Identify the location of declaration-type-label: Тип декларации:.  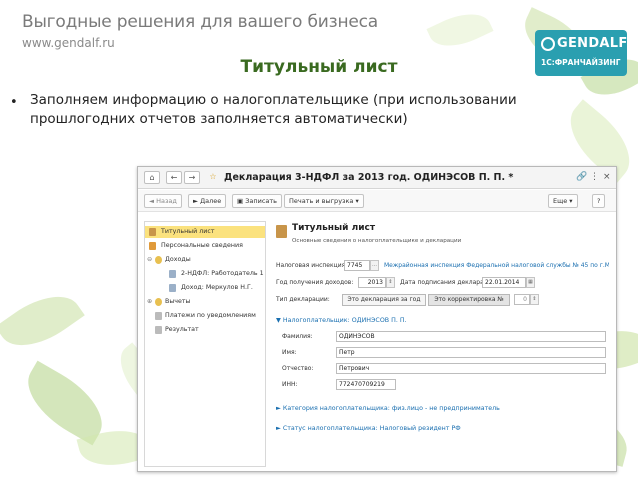
(303, 299).